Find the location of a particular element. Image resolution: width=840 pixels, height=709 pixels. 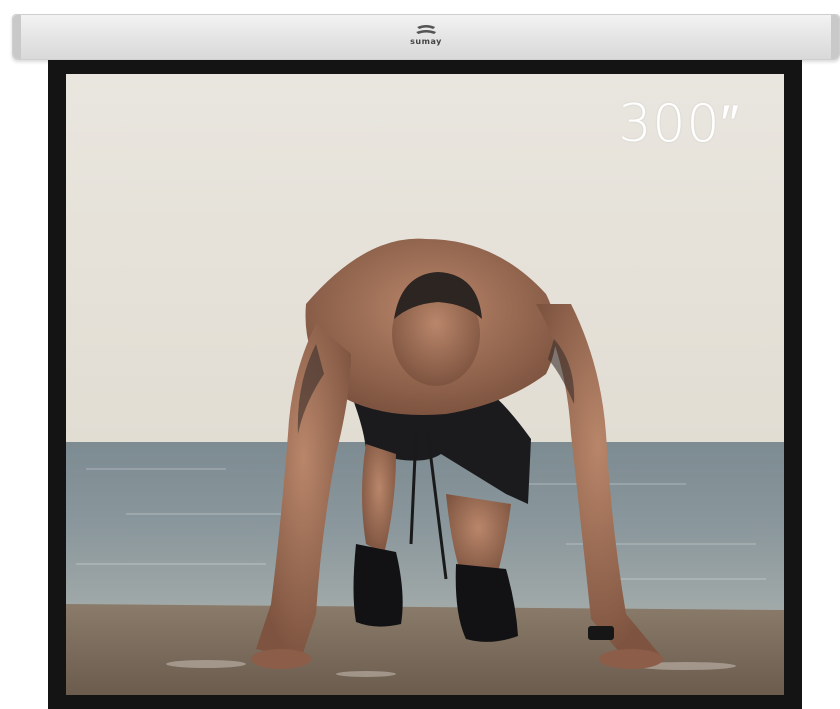

brand-mark-icon is located at coordinates (426, 30).